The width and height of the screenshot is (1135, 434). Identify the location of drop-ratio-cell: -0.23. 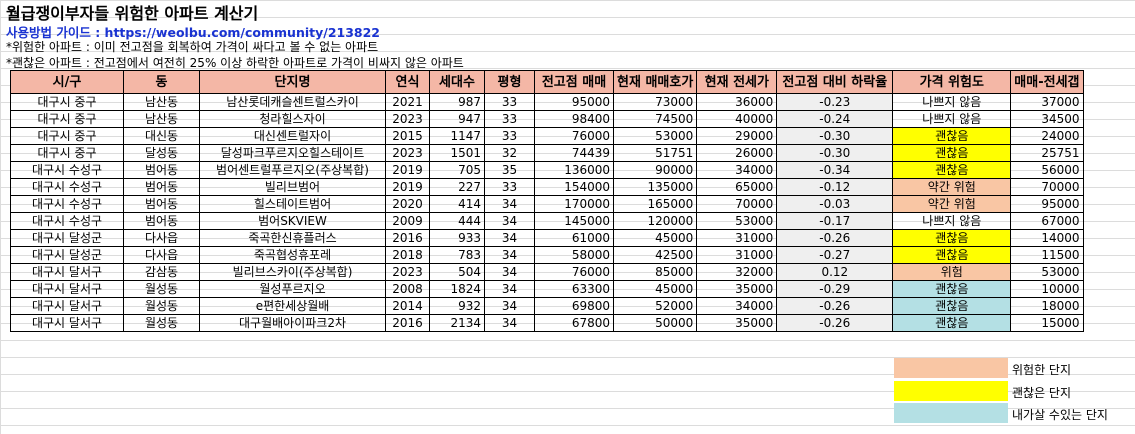
(835, 102).